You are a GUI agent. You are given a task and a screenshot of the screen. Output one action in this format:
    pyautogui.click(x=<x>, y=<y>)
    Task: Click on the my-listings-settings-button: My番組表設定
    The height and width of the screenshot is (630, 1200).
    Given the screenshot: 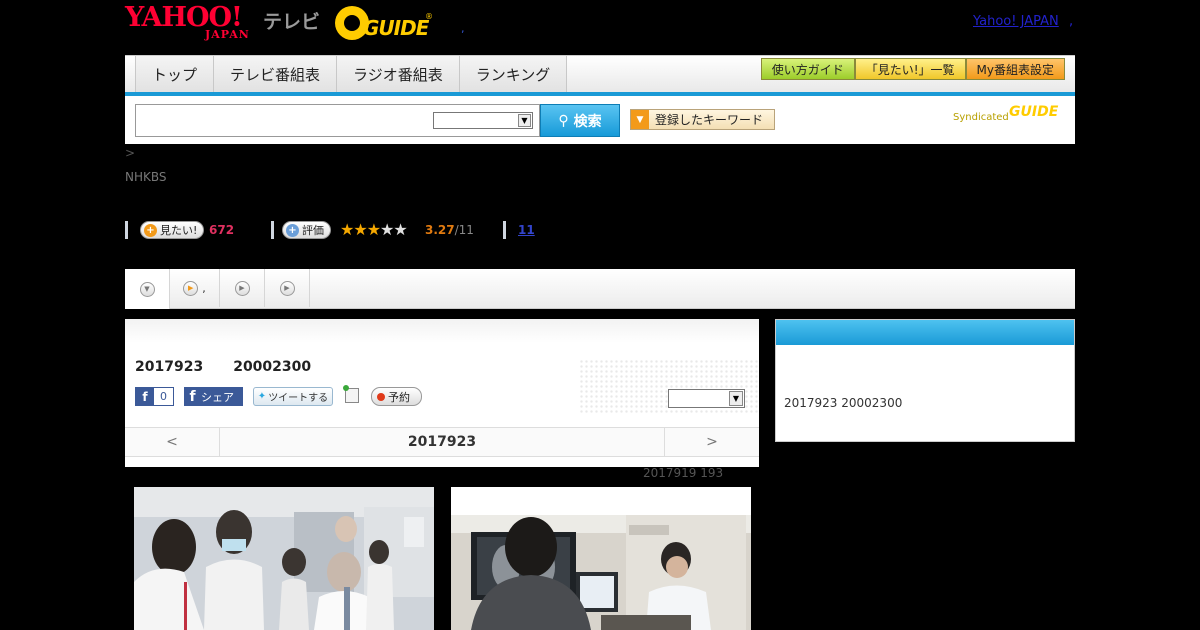 What is the action you would take?
    pyautogui.click(x=1015, y=69)
    